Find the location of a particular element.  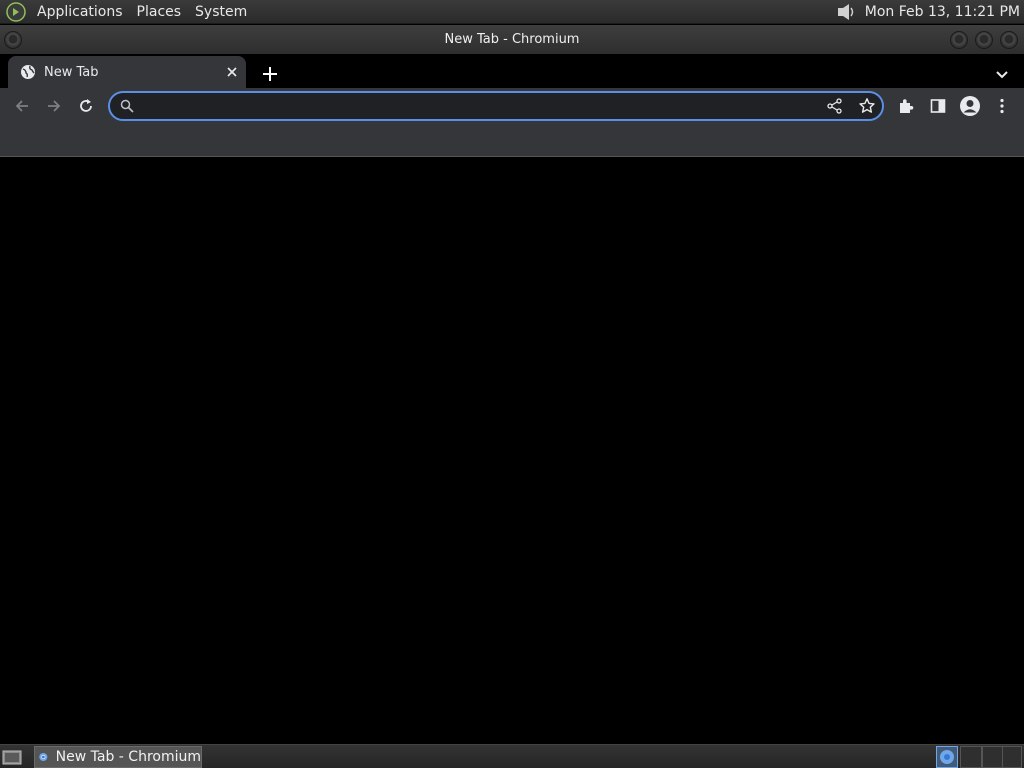

avatar-icon is located at coordinates (970, 106).